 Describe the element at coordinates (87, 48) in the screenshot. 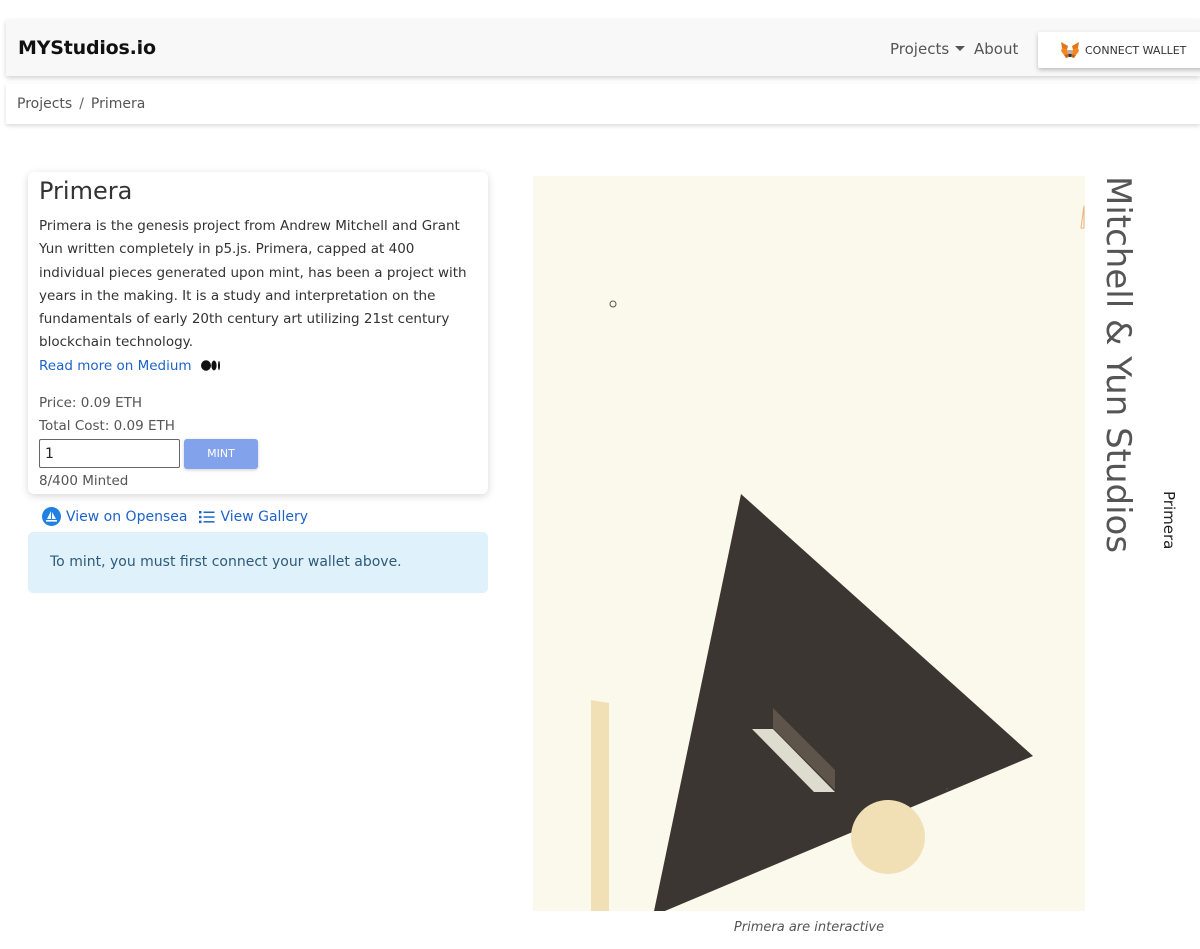

I see `brand-logo-link: MYStudios.io` at that location.